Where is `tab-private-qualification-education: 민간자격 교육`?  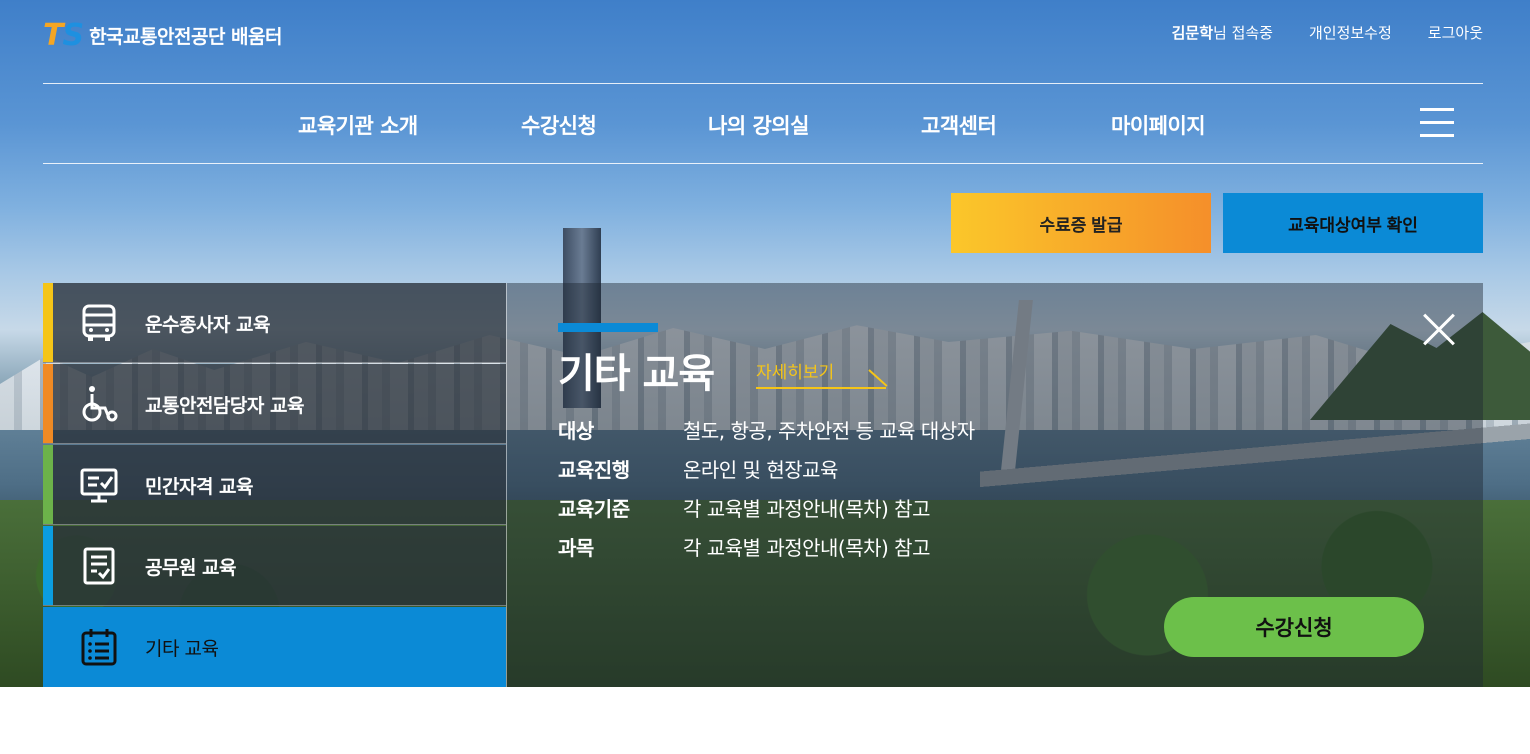 tab-private-qualification-education: 민간자격 교육 is located at coordinates (274, 485).